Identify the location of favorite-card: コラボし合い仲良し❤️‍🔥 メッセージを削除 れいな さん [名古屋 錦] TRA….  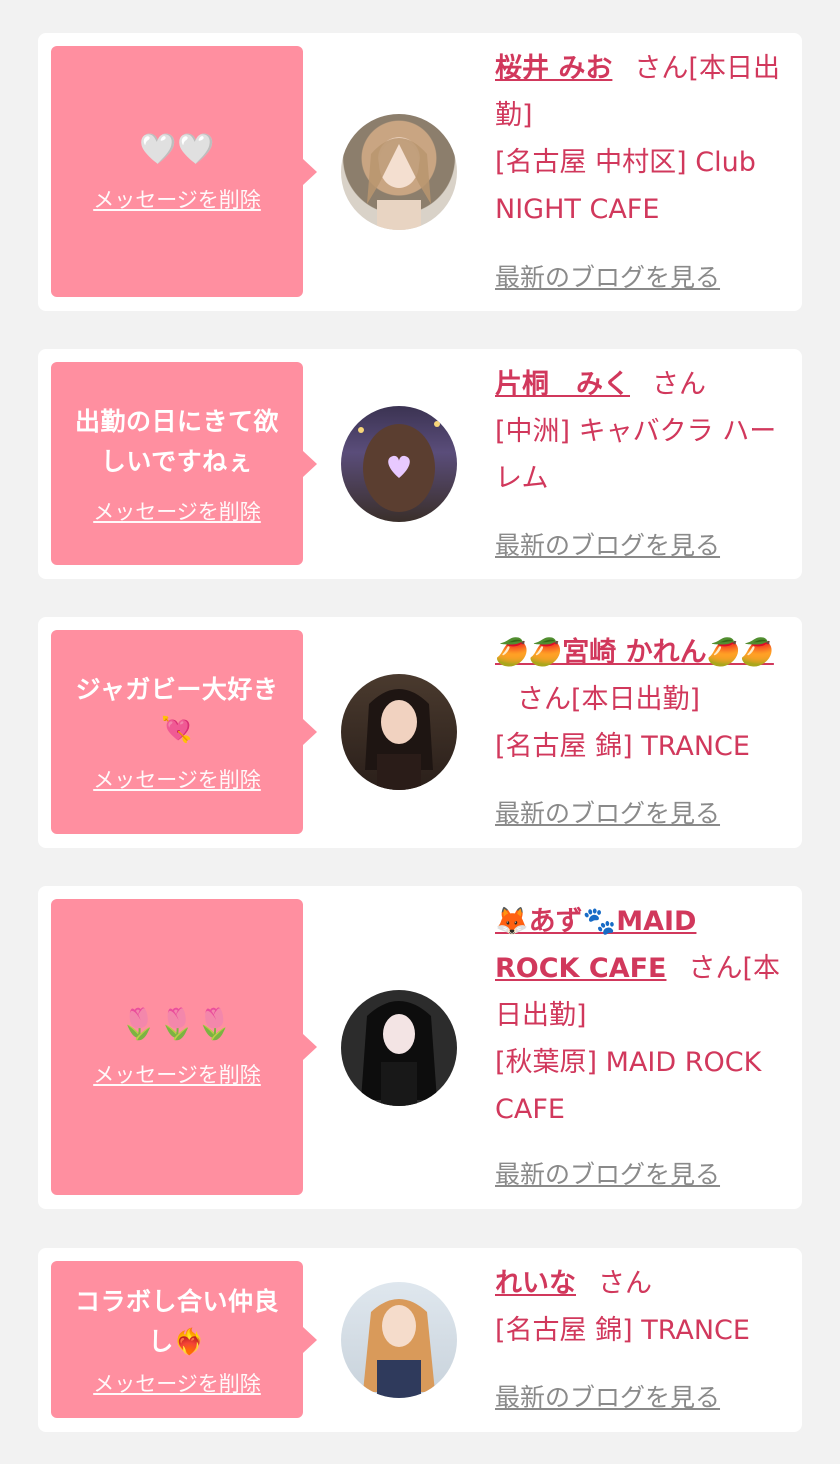
(420, 1340).